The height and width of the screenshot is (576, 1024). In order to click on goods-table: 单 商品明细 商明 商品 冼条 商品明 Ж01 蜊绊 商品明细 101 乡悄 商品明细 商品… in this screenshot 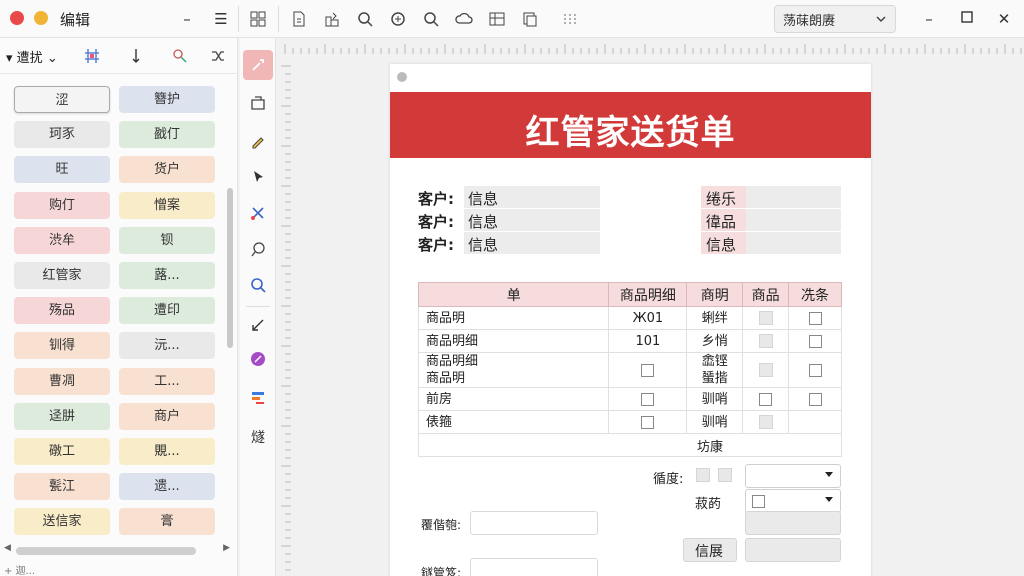, I will do `click(629, 369)`.